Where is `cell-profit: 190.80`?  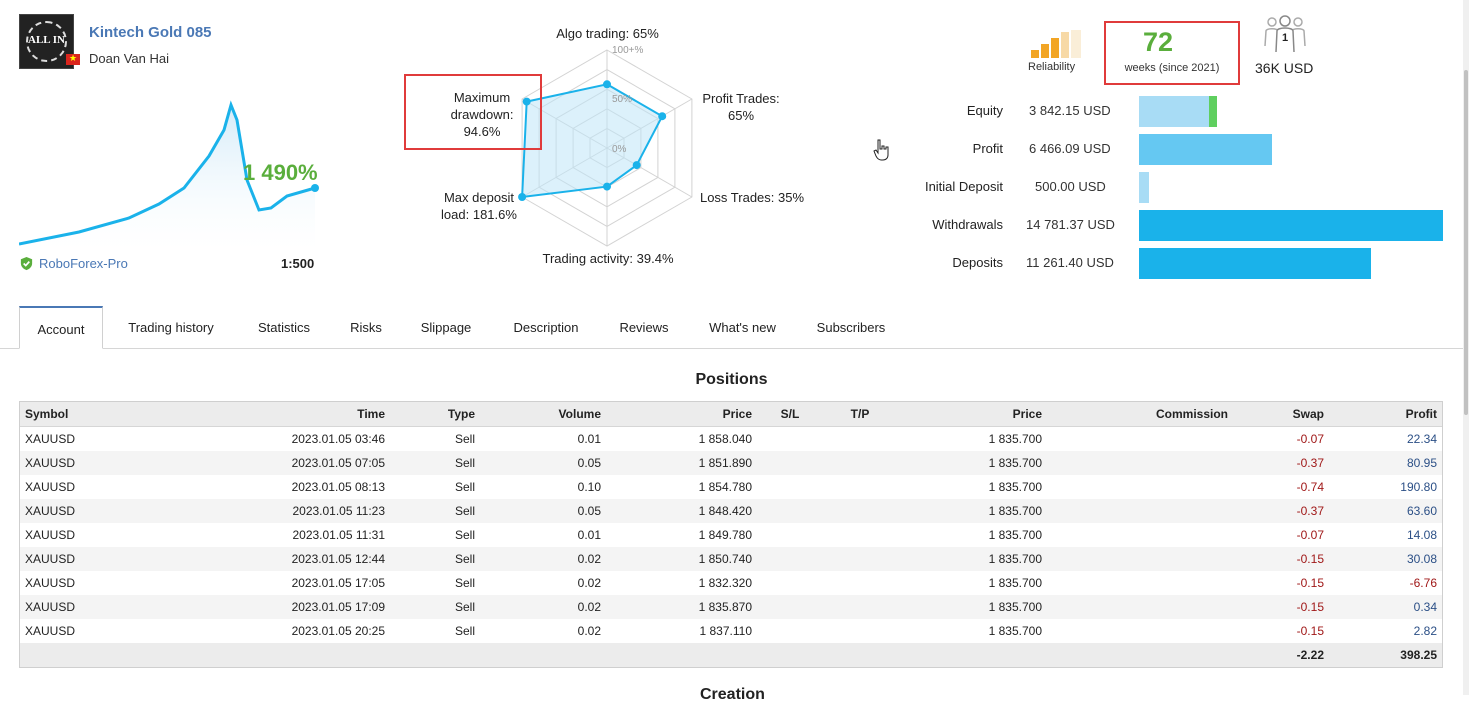 cell-profit: 190.80 is located at coordinates (1418, 487).